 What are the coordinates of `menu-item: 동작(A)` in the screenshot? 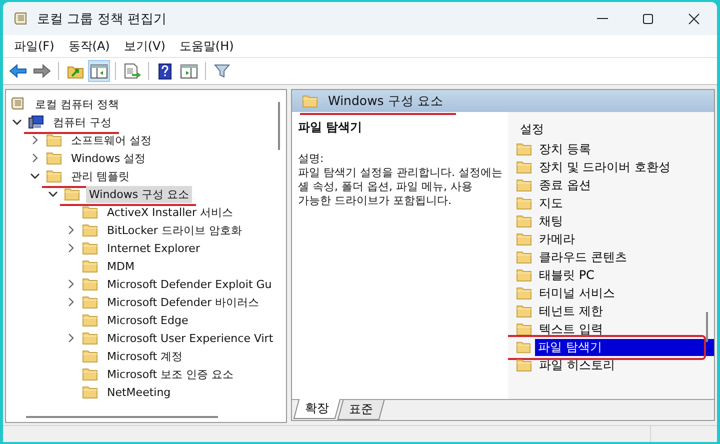 It's located at (89, 46).